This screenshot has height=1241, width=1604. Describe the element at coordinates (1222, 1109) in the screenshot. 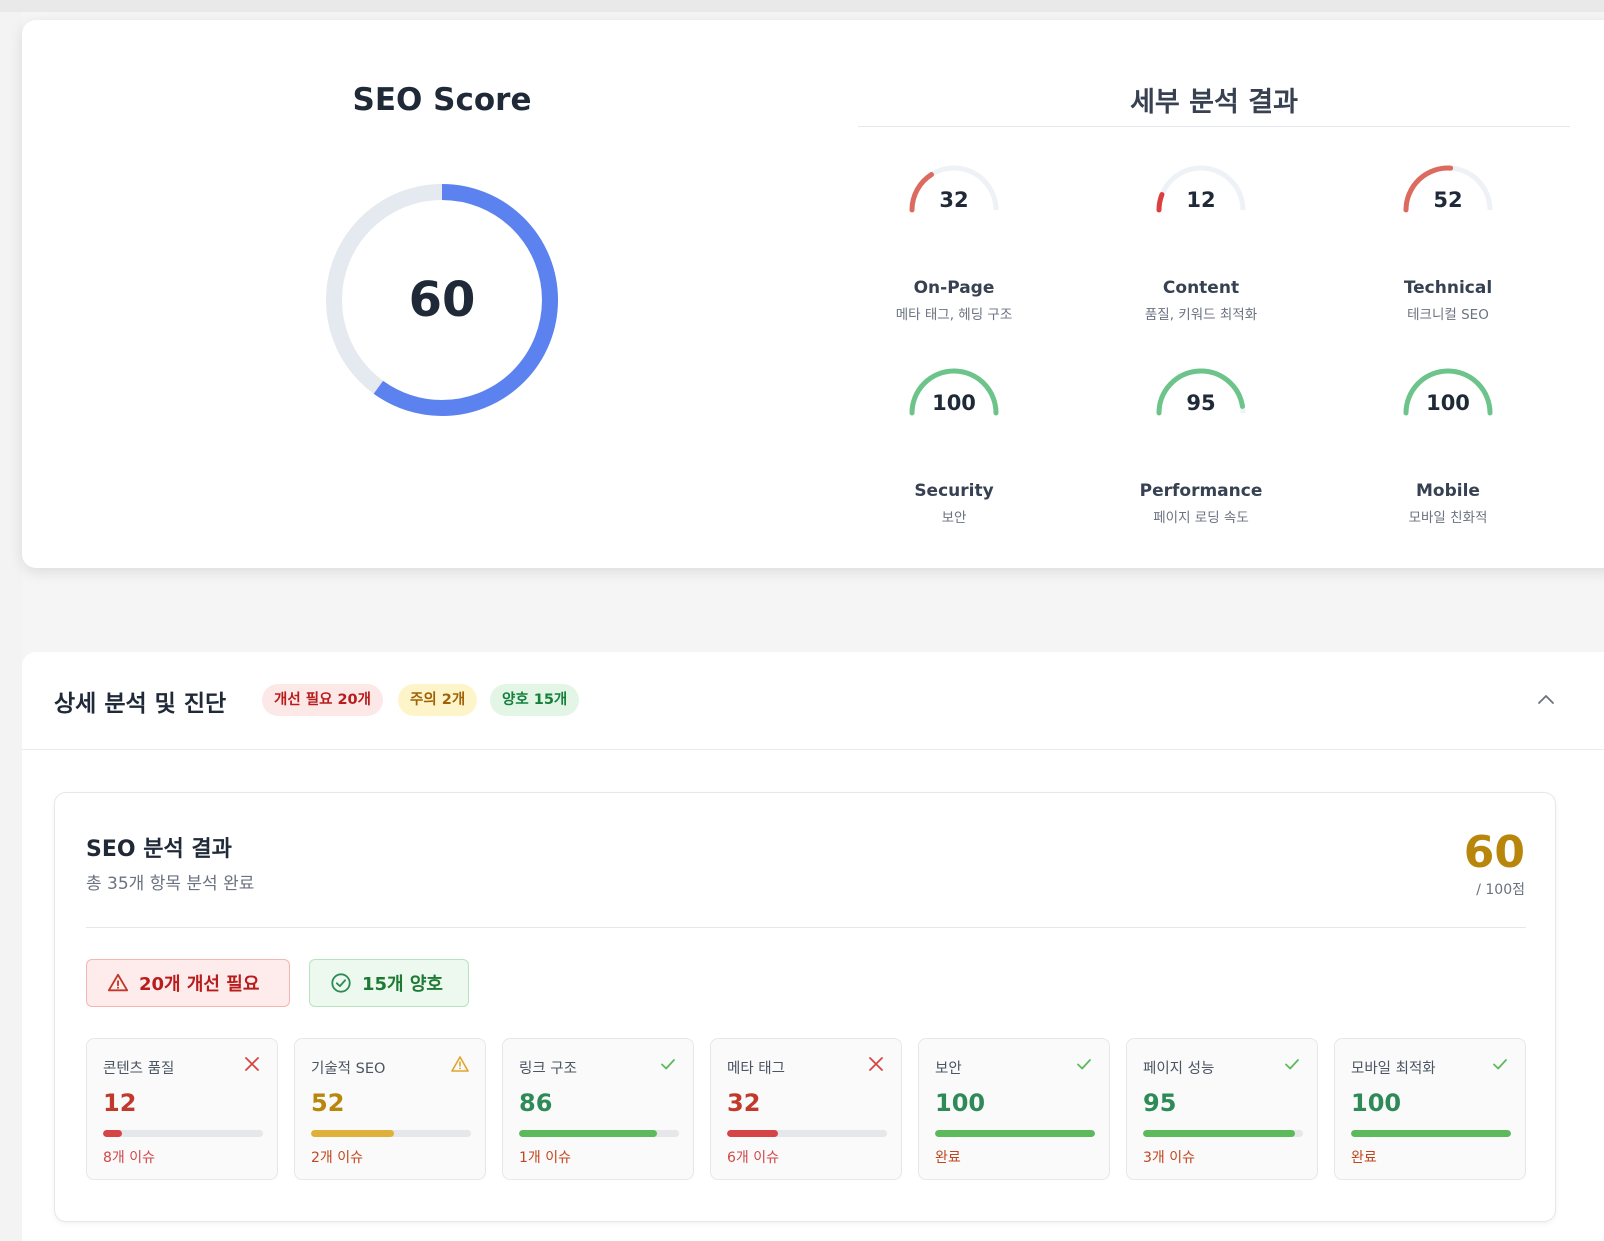

I see `metric-card: 페이지 성능 95 3개 이슈` at that location.